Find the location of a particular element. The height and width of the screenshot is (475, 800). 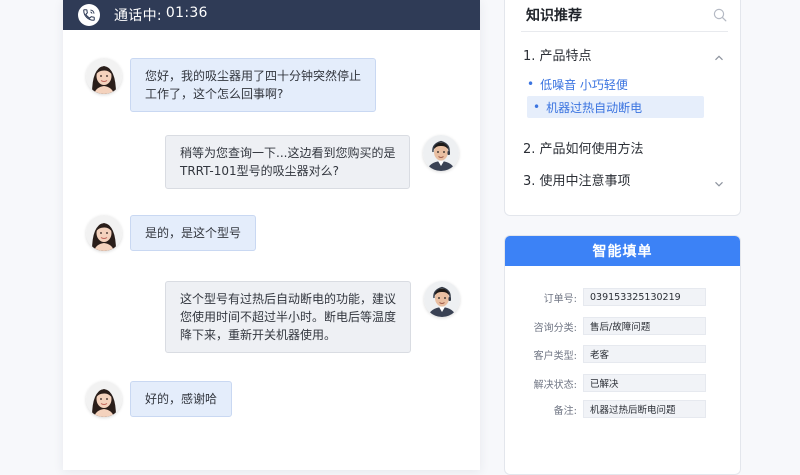

chat-message-customer: 您好，我的吸尘器用了四十分钟突然停止 工作了，这个怎么回事啊? is located at coordinates (231, 85).